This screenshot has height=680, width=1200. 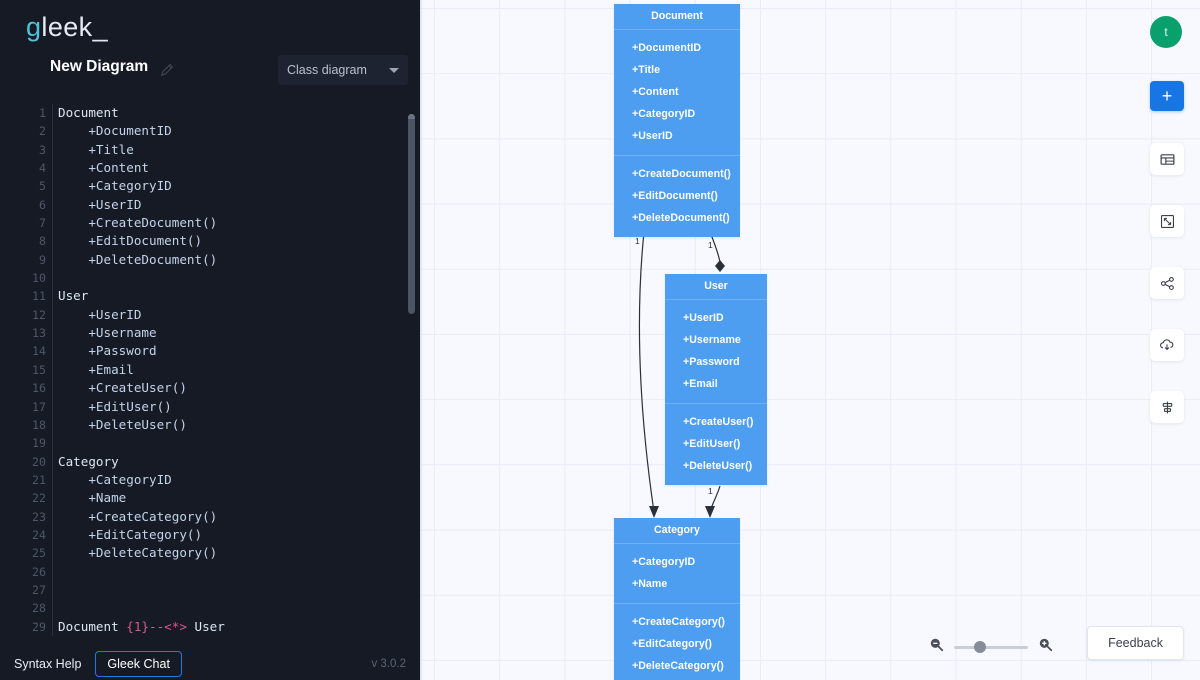 I want to click on code-line: 15 +Email, so click(x=210, y=370).